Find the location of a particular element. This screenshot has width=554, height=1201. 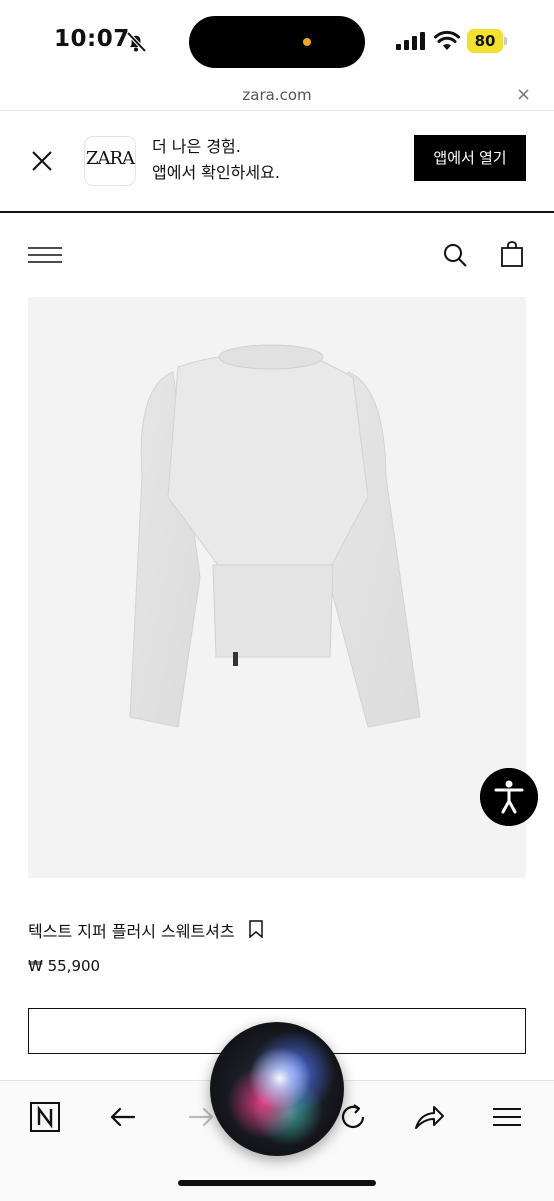

app-banner: ZARA 더 나은 경험. 앱에서 확인하세요. 앱에서 열기 is located at coordinates (277, 162).